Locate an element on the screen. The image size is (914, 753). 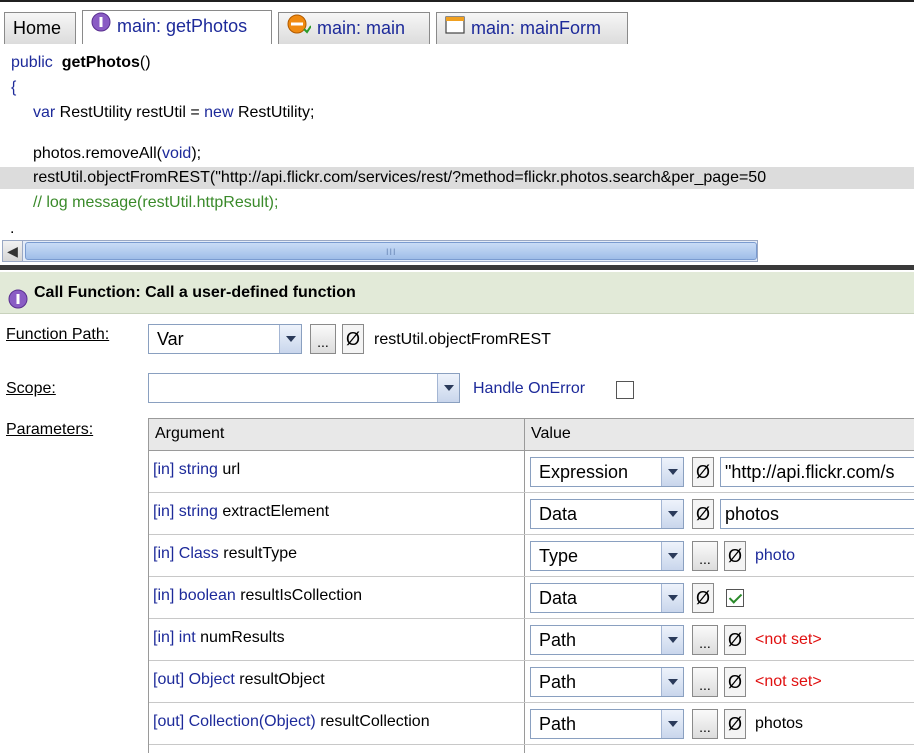
table-row: [in] int numResults Path ... Ø <not set> is located at coordinates (531, 640).